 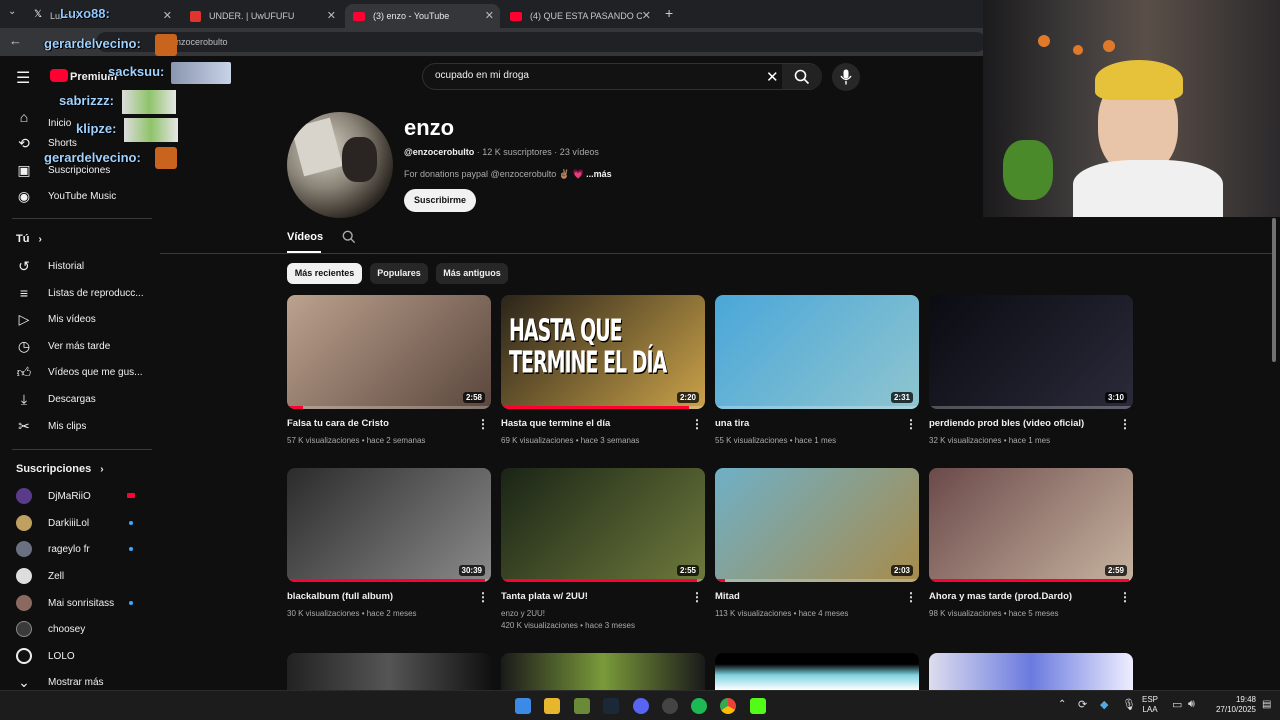 I want to click on steam-icon, so click(x=611, y=706).